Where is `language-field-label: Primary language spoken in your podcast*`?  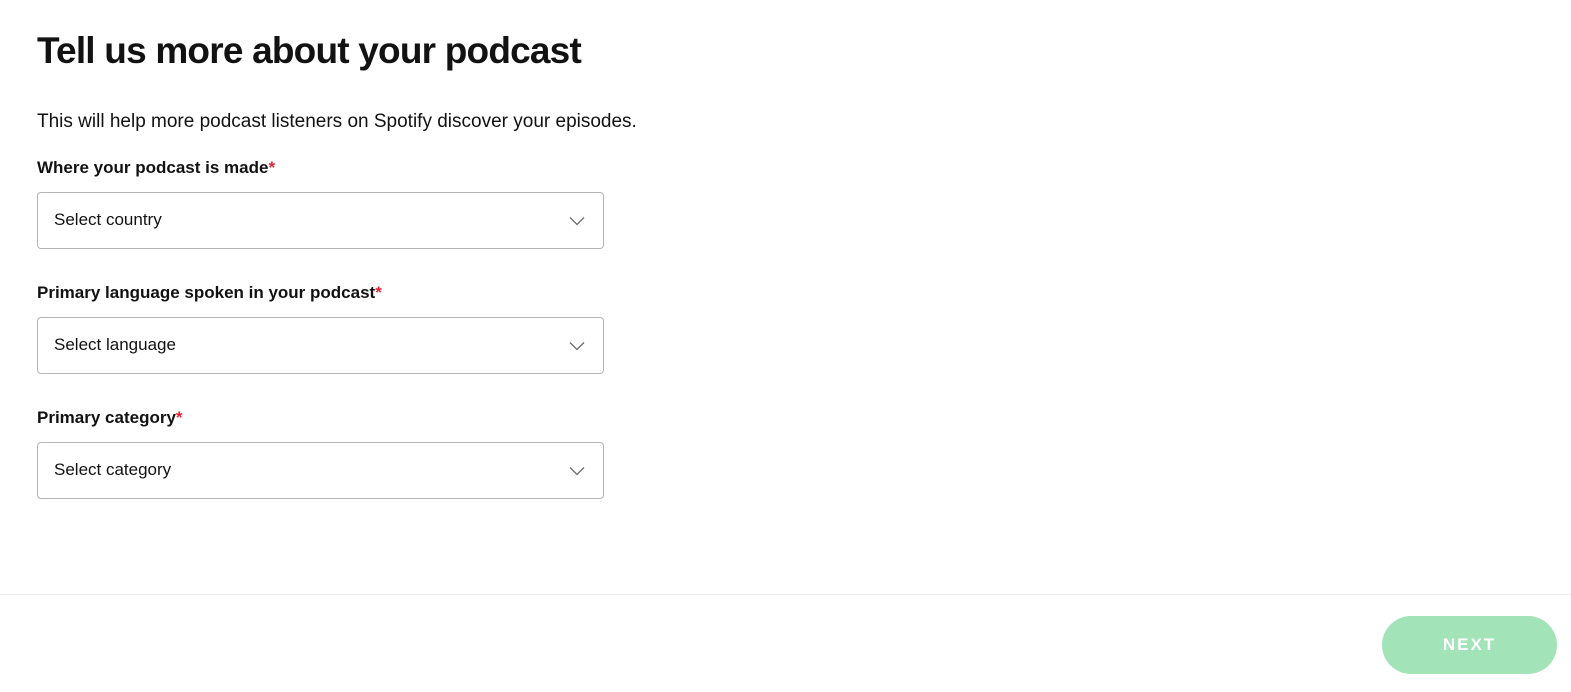 language-field-label: Primary language spoken in your podcast* is located at coordinates (209, 293).